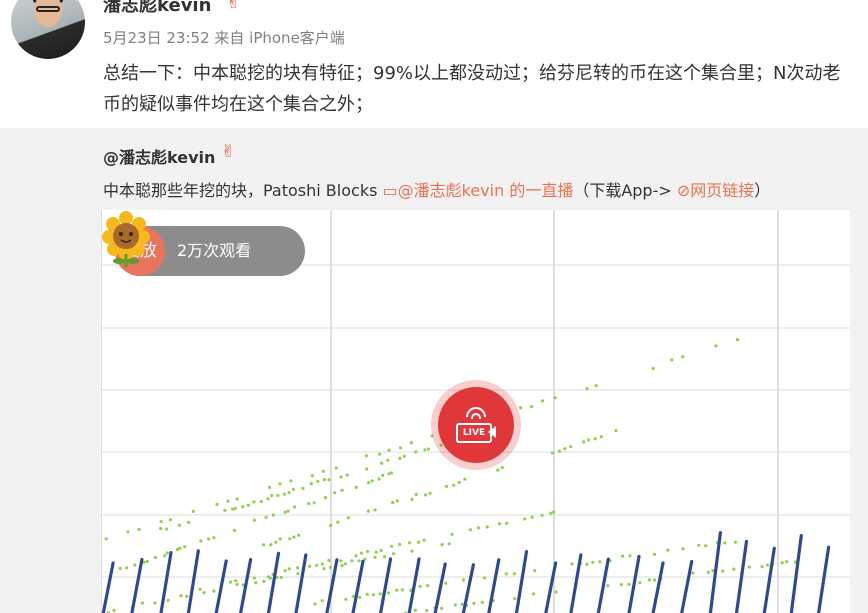  I want to click on live-play-button: LIVE, so click(476, 425).